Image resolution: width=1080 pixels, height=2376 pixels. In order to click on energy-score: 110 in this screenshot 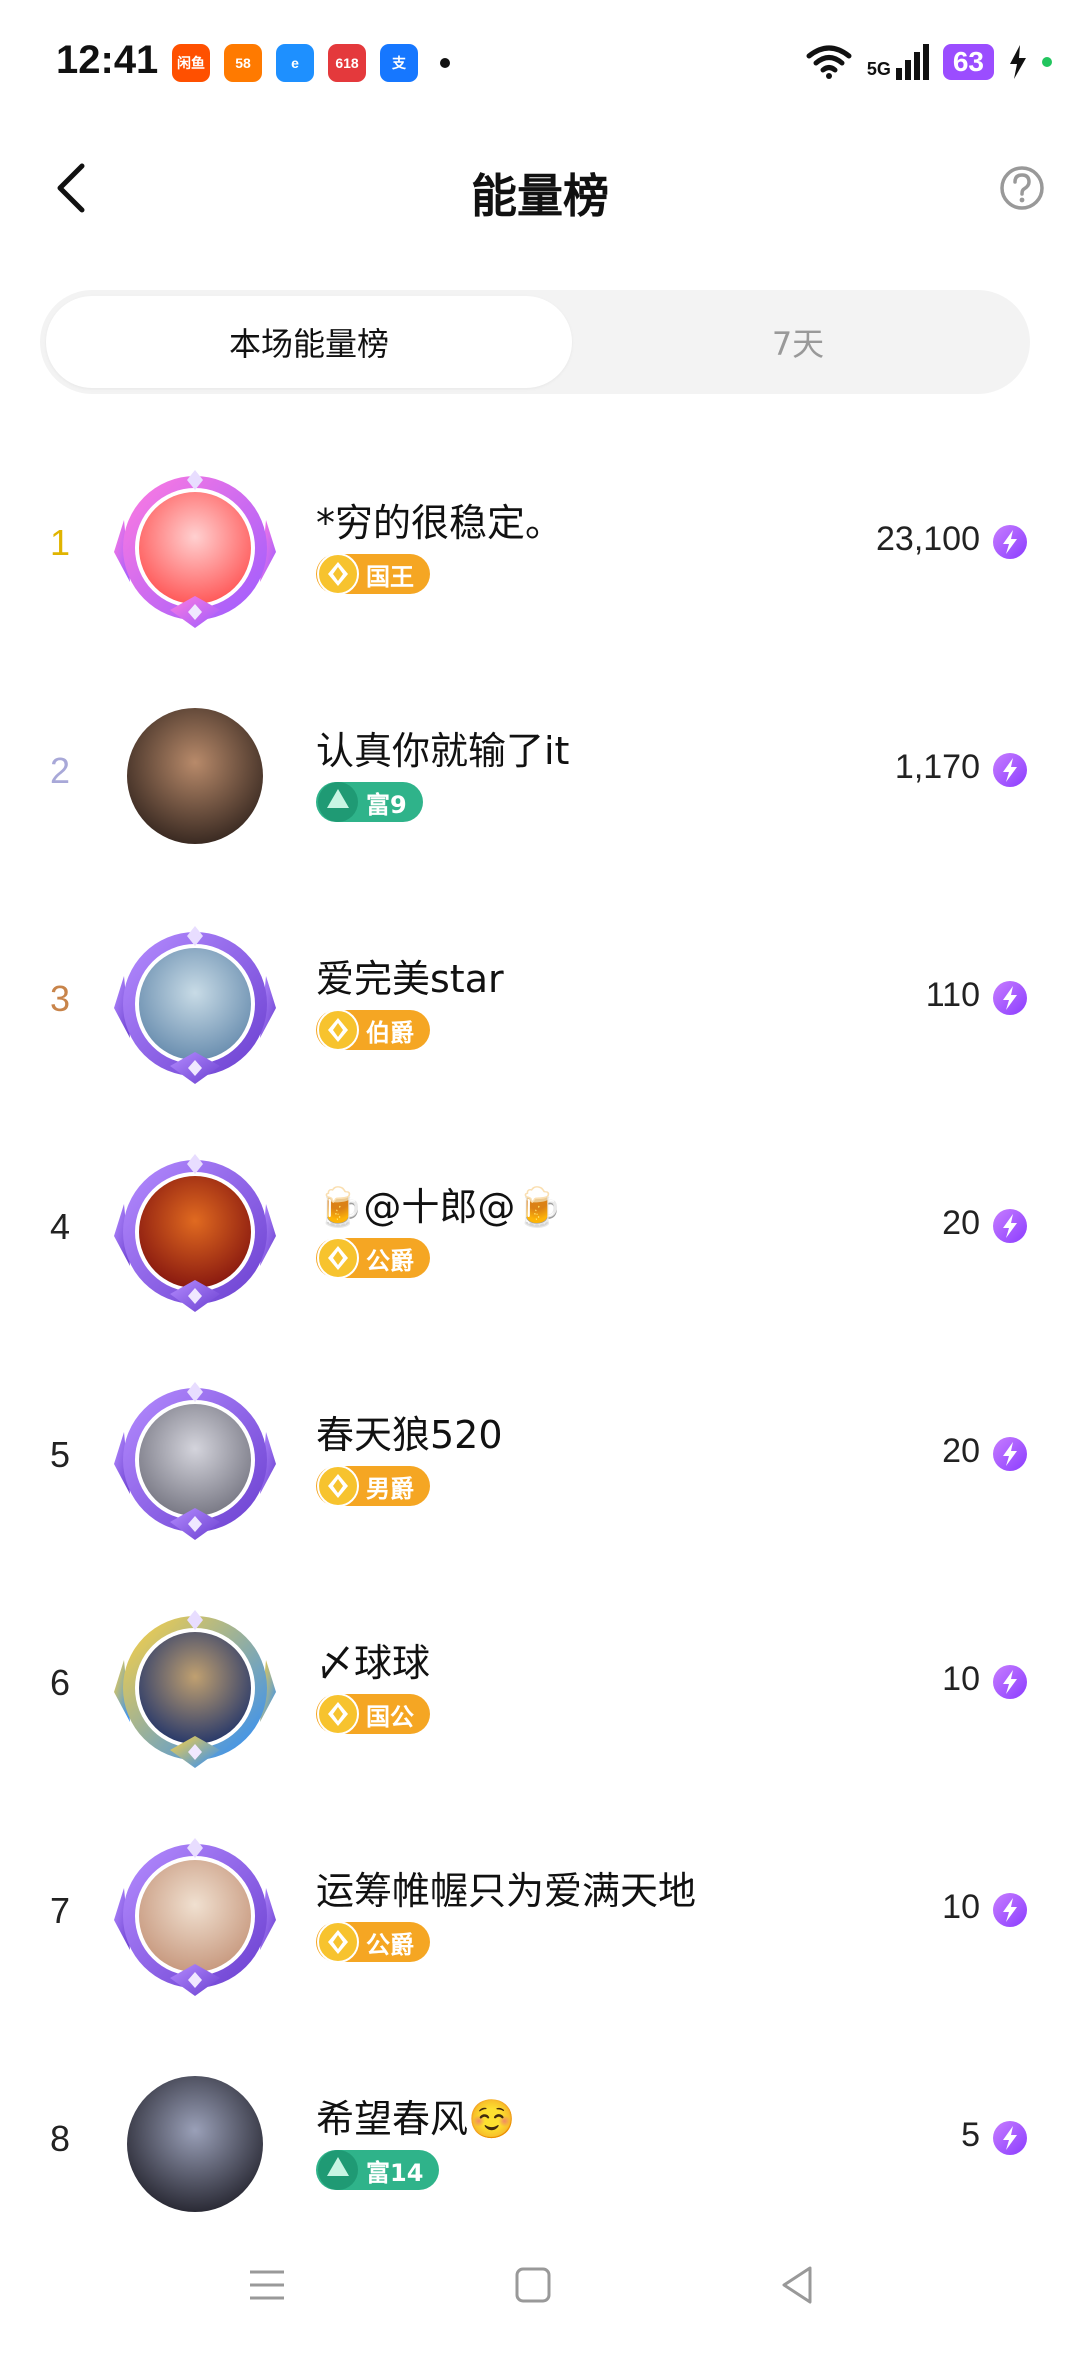, I will do `click(952, 995)`.